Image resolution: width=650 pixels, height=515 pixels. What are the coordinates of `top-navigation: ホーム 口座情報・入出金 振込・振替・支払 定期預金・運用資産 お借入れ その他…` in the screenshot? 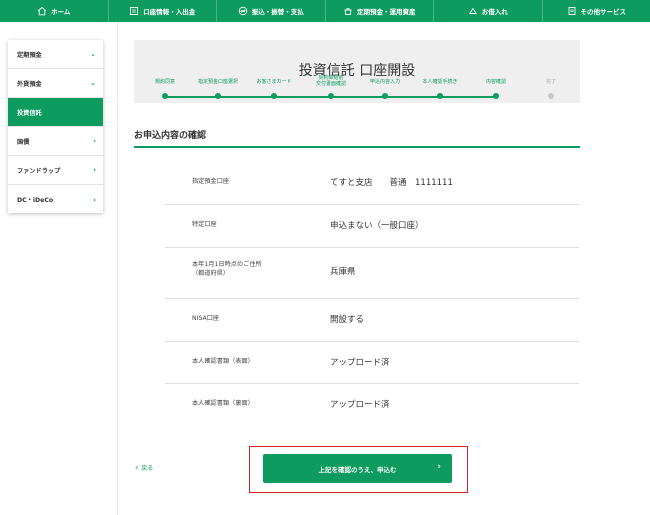 It's located at (325, 11).